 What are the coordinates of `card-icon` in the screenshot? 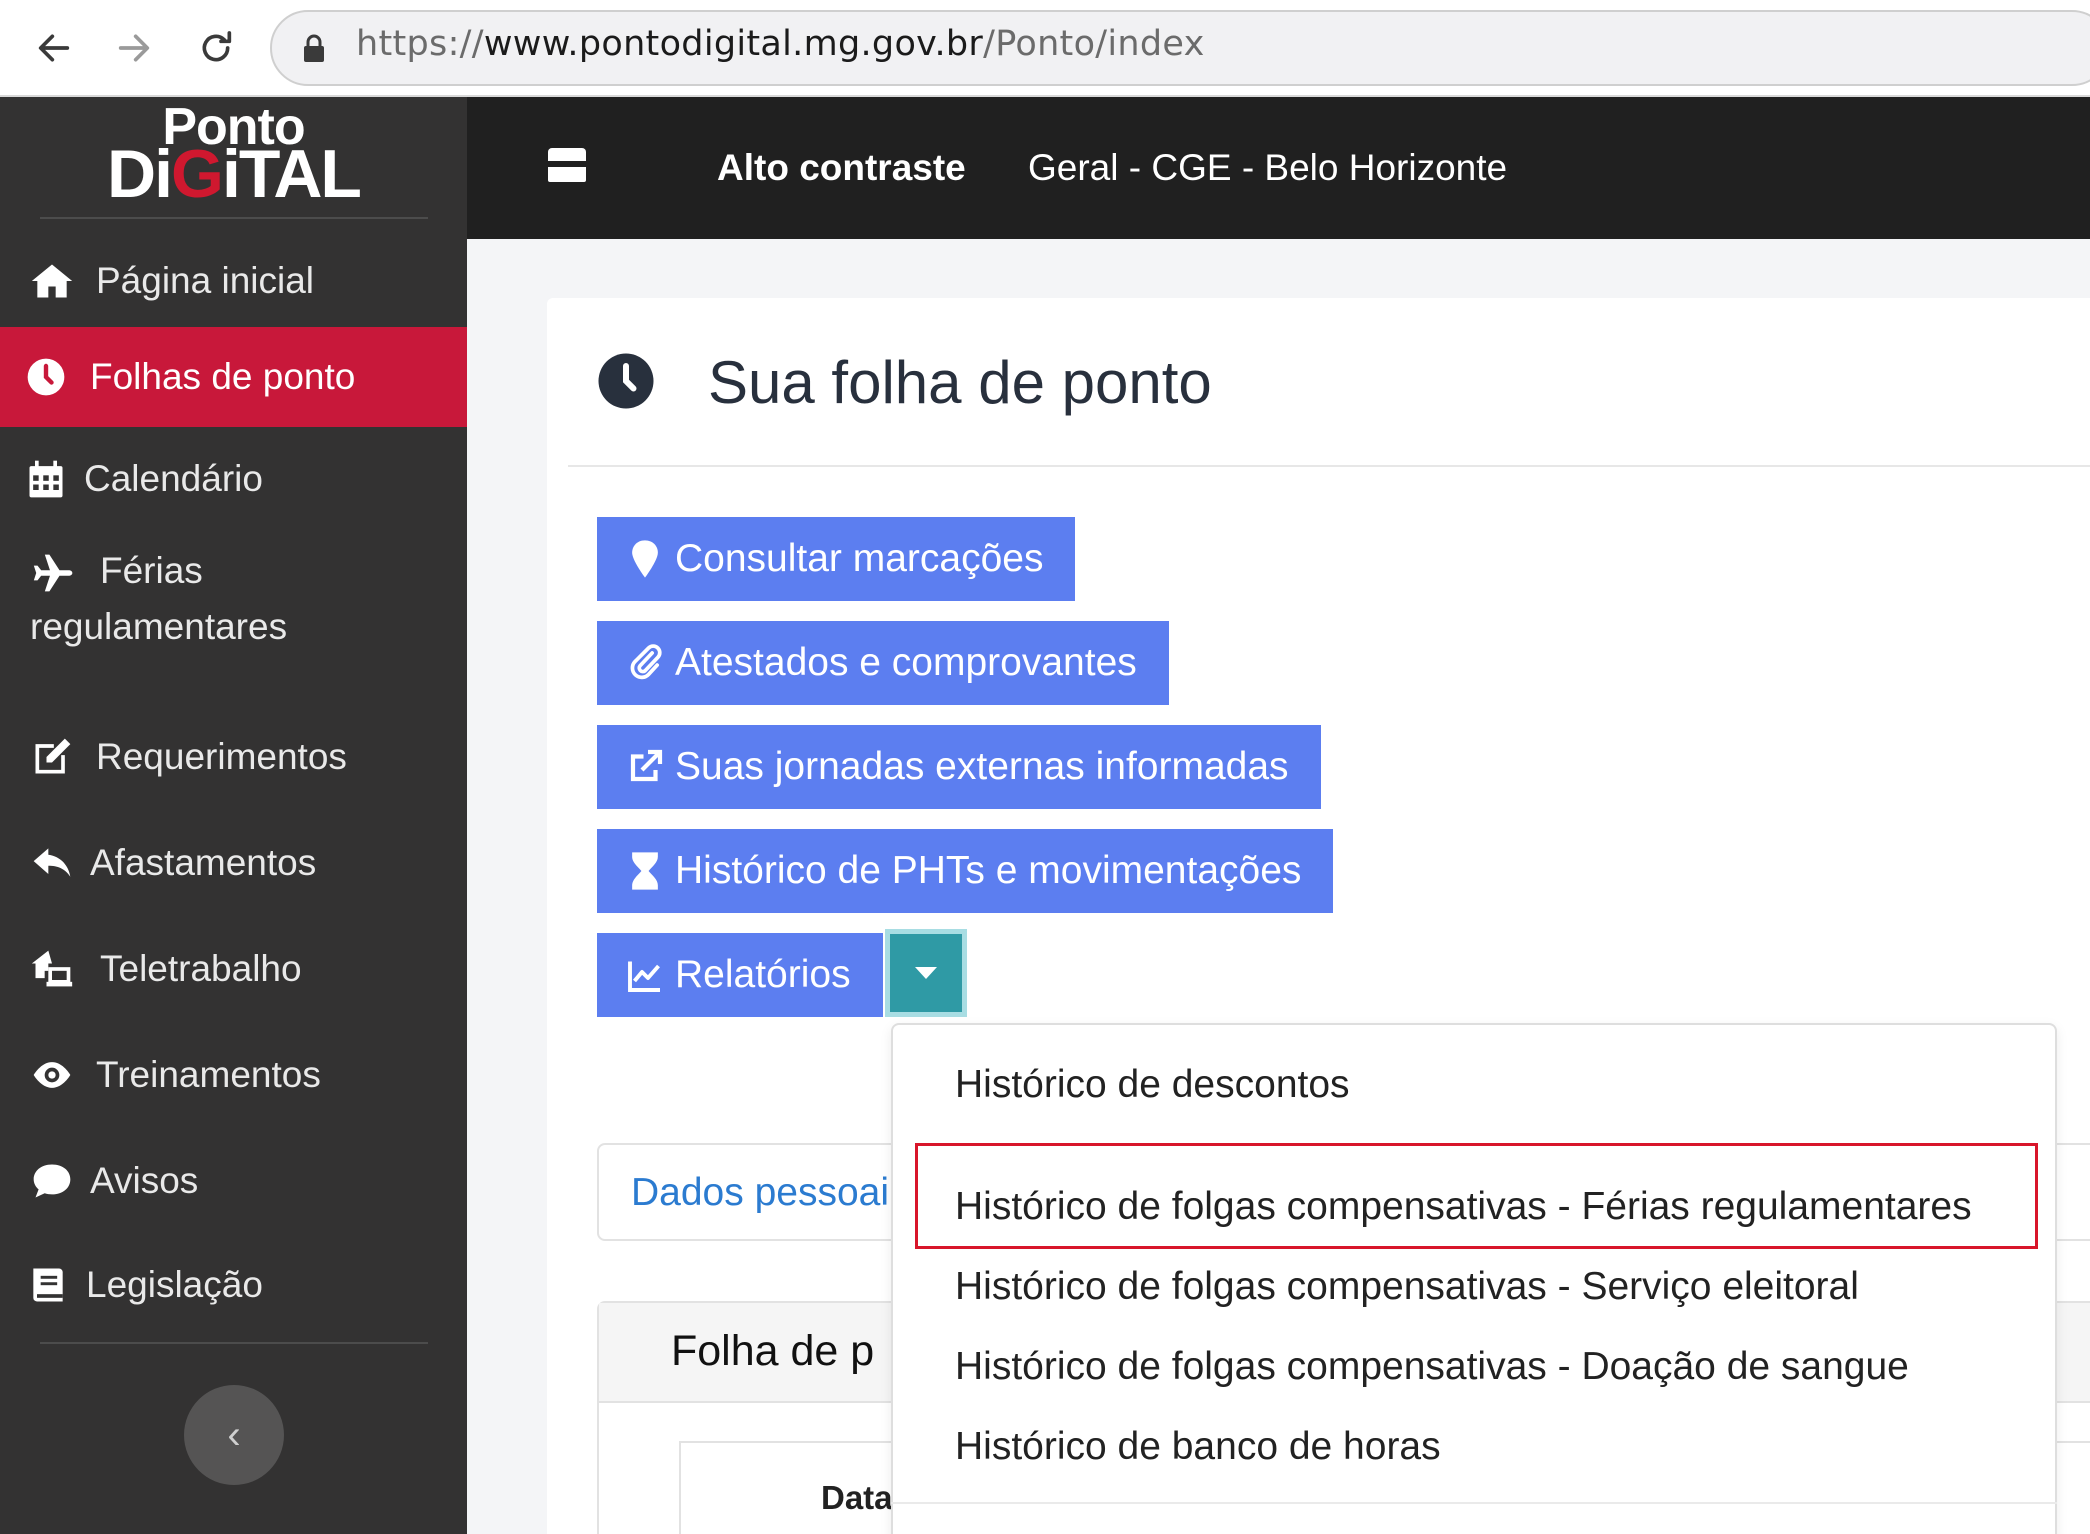 It's located at (567, 165).